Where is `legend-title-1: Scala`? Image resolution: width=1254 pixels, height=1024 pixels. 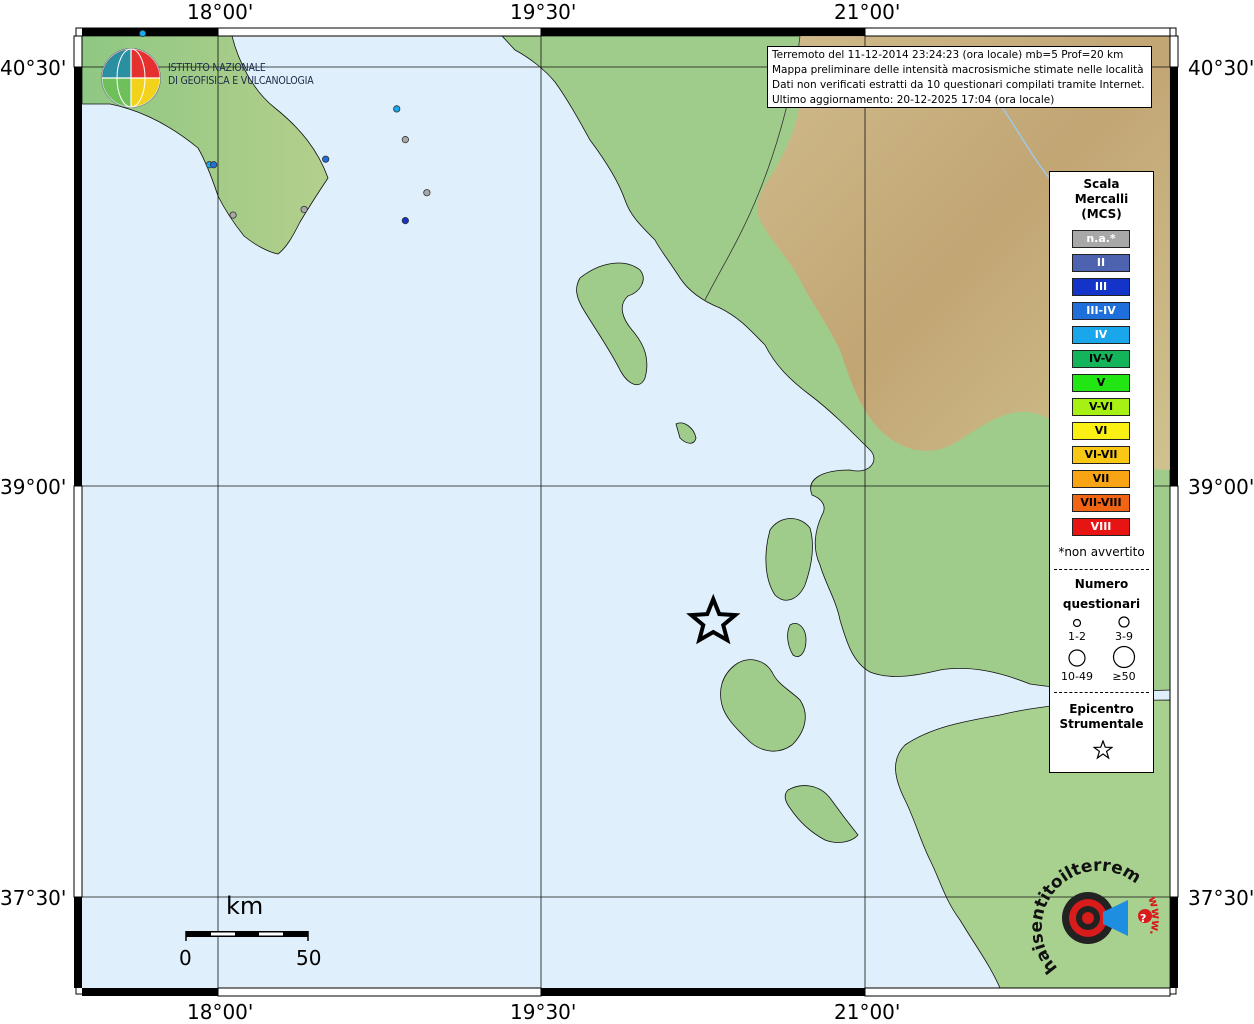
legend-title-1: Scala is located at coordinates (1101, 184).